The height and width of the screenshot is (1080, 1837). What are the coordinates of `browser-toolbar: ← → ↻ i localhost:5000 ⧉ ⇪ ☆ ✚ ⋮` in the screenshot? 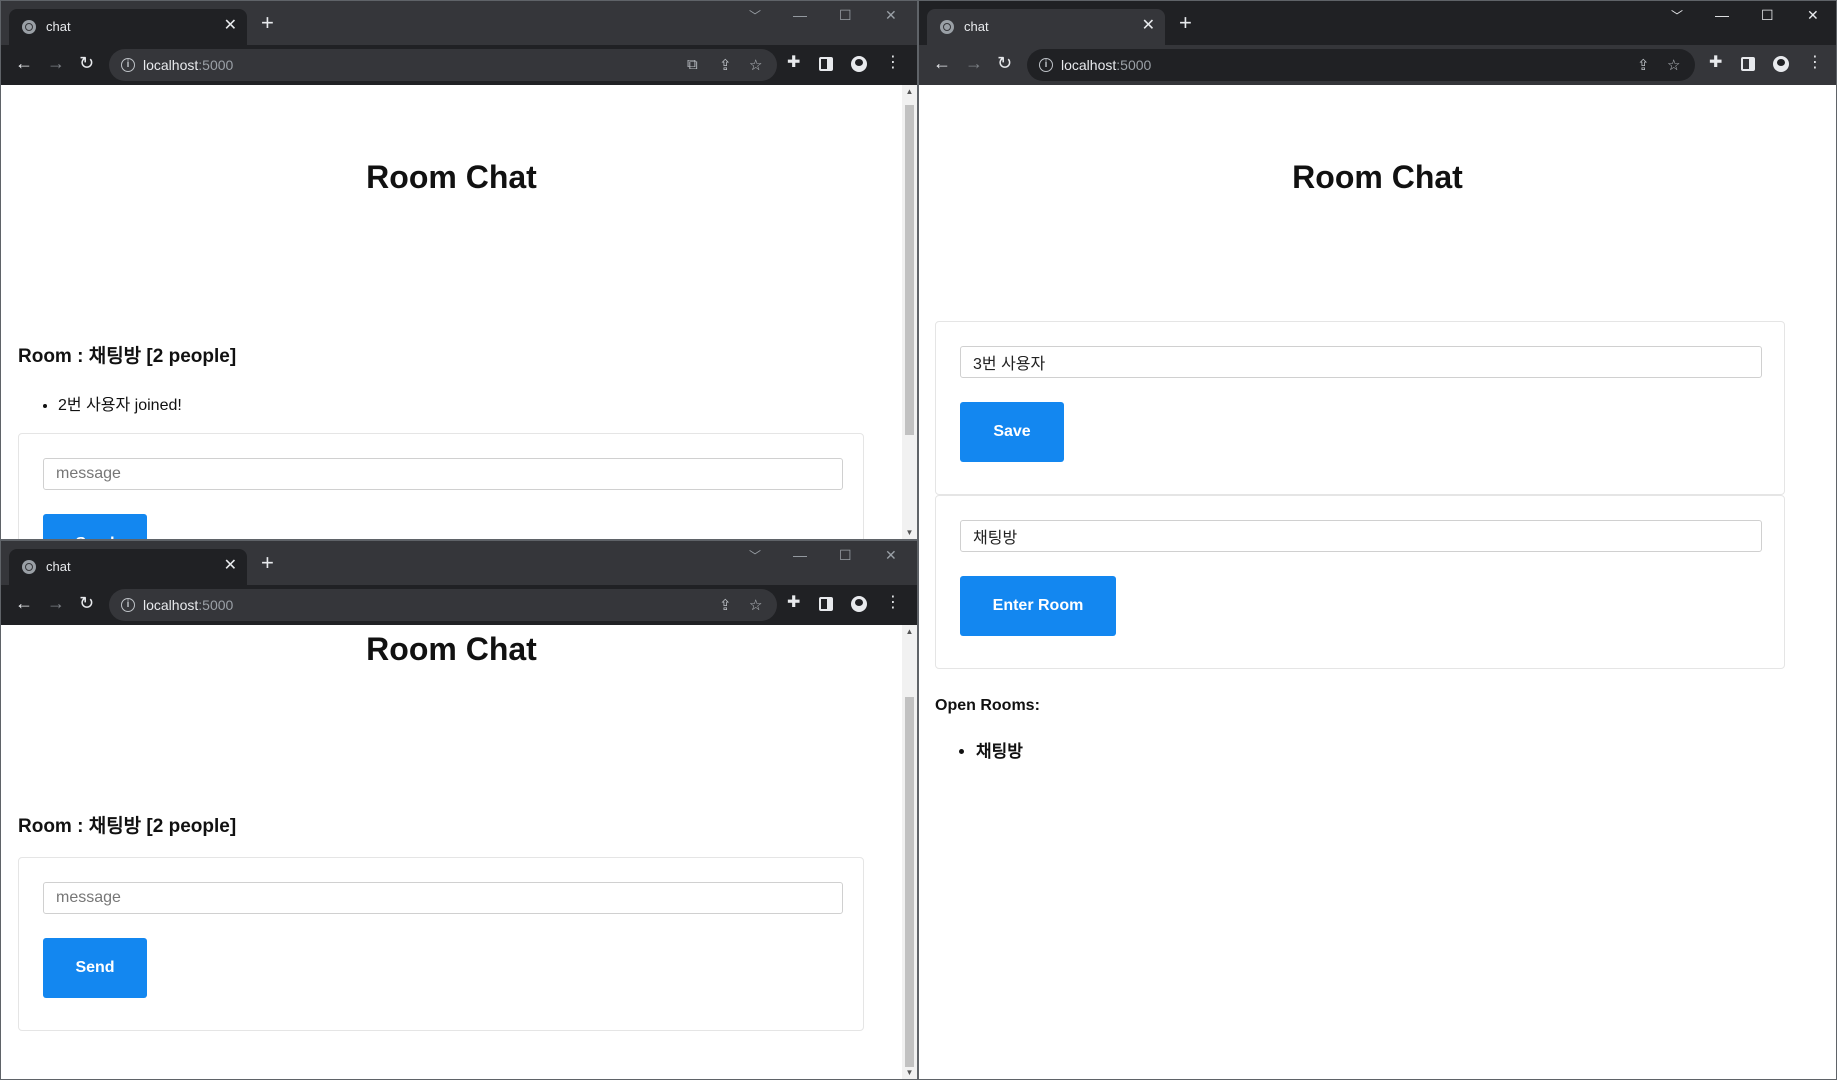 It's located at (459, 65).